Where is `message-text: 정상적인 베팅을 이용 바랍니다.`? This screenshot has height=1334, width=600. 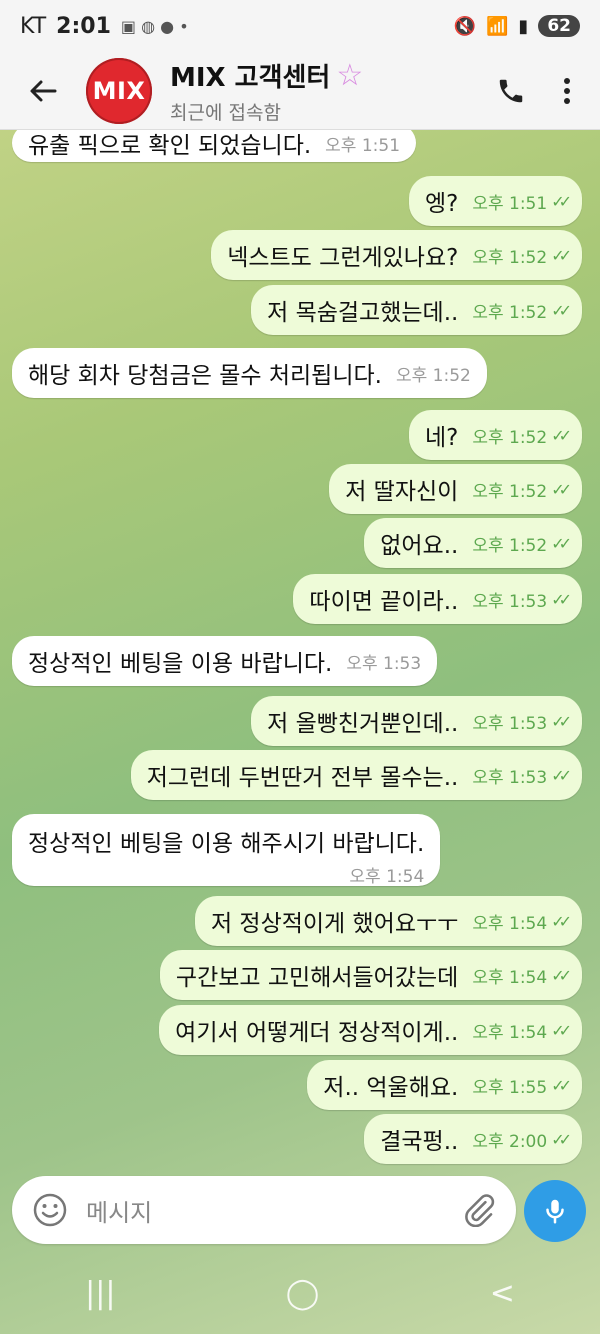 message-text: 정상적인 베팅을 이용 바랍니다. is located at coordinates (180, 664).